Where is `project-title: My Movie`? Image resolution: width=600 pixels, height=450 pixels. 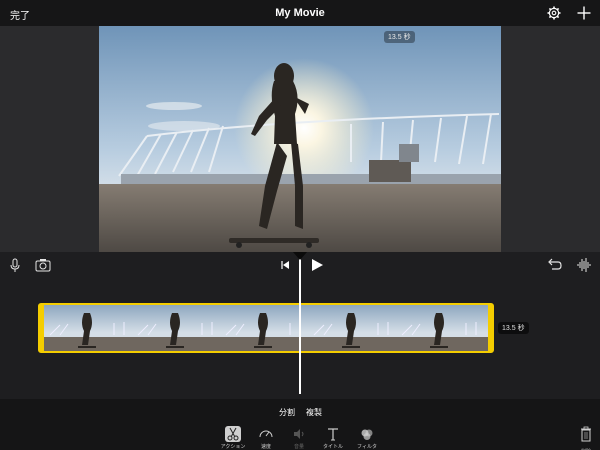 project-title: My Movie is located at coordinates (300, 13).